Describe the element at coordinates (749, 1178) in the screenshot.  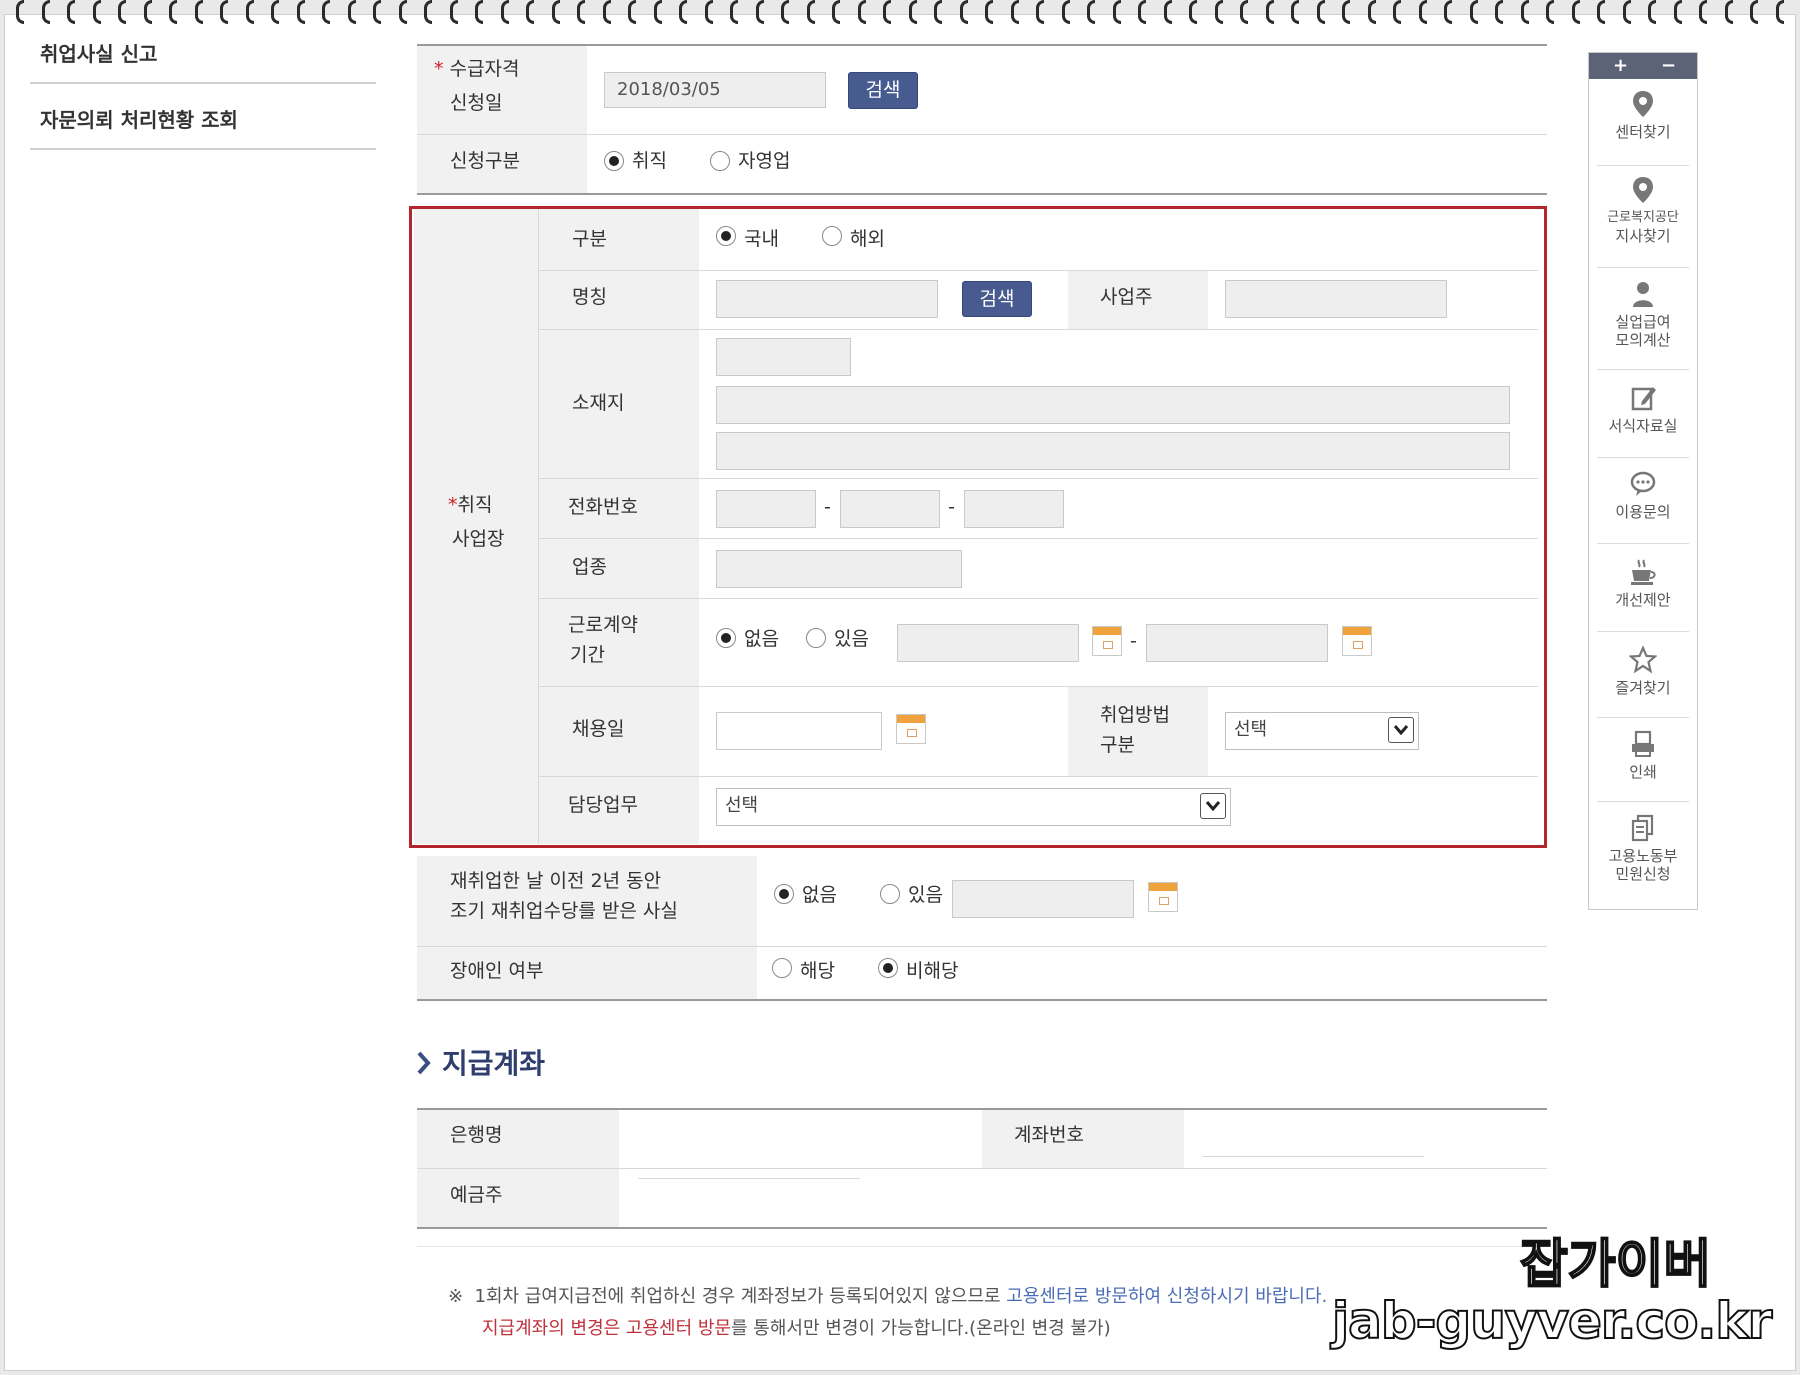
I see `account-holder-input` at that location.